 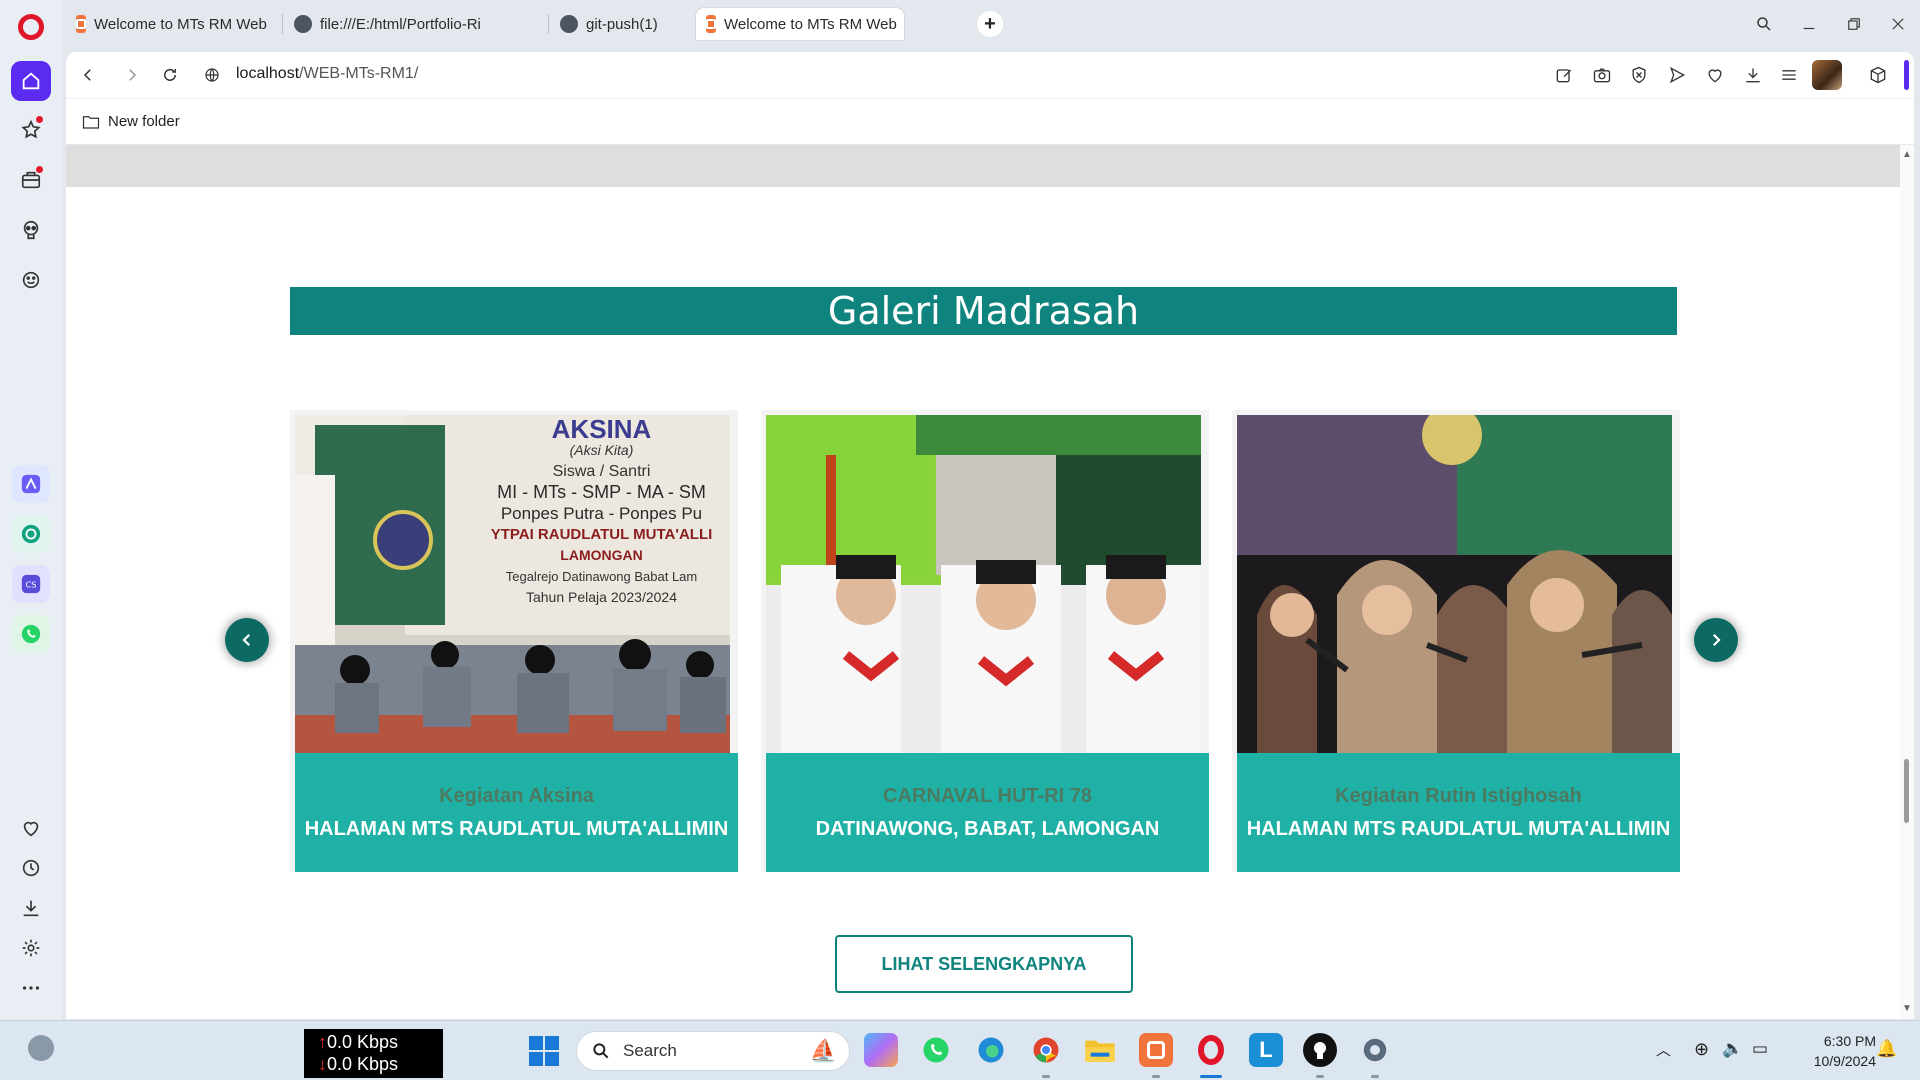 I want to click on extensions-box-icon, so click(x=1878, y=75).